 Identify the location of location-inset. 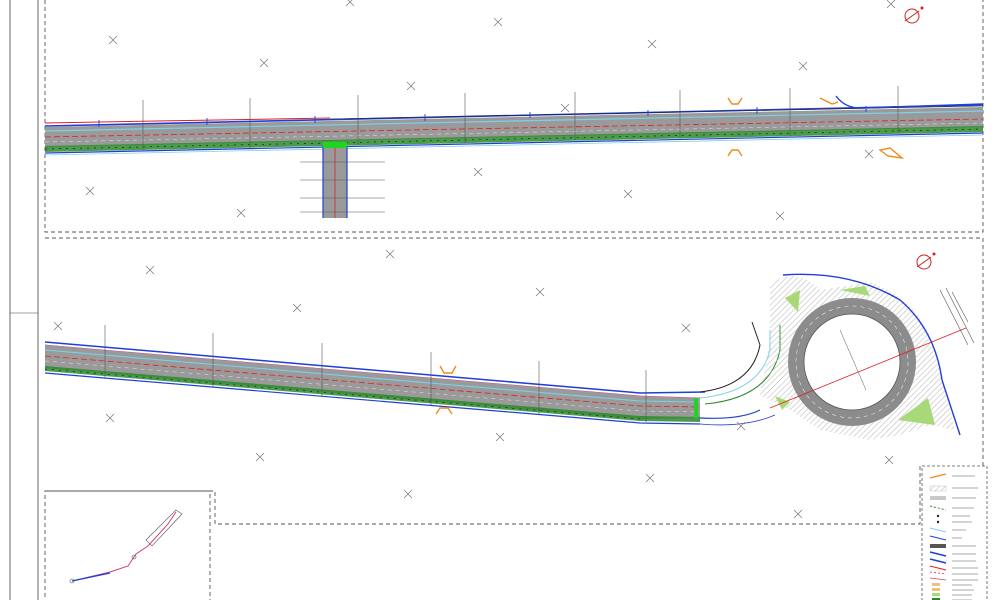
(126, 546).